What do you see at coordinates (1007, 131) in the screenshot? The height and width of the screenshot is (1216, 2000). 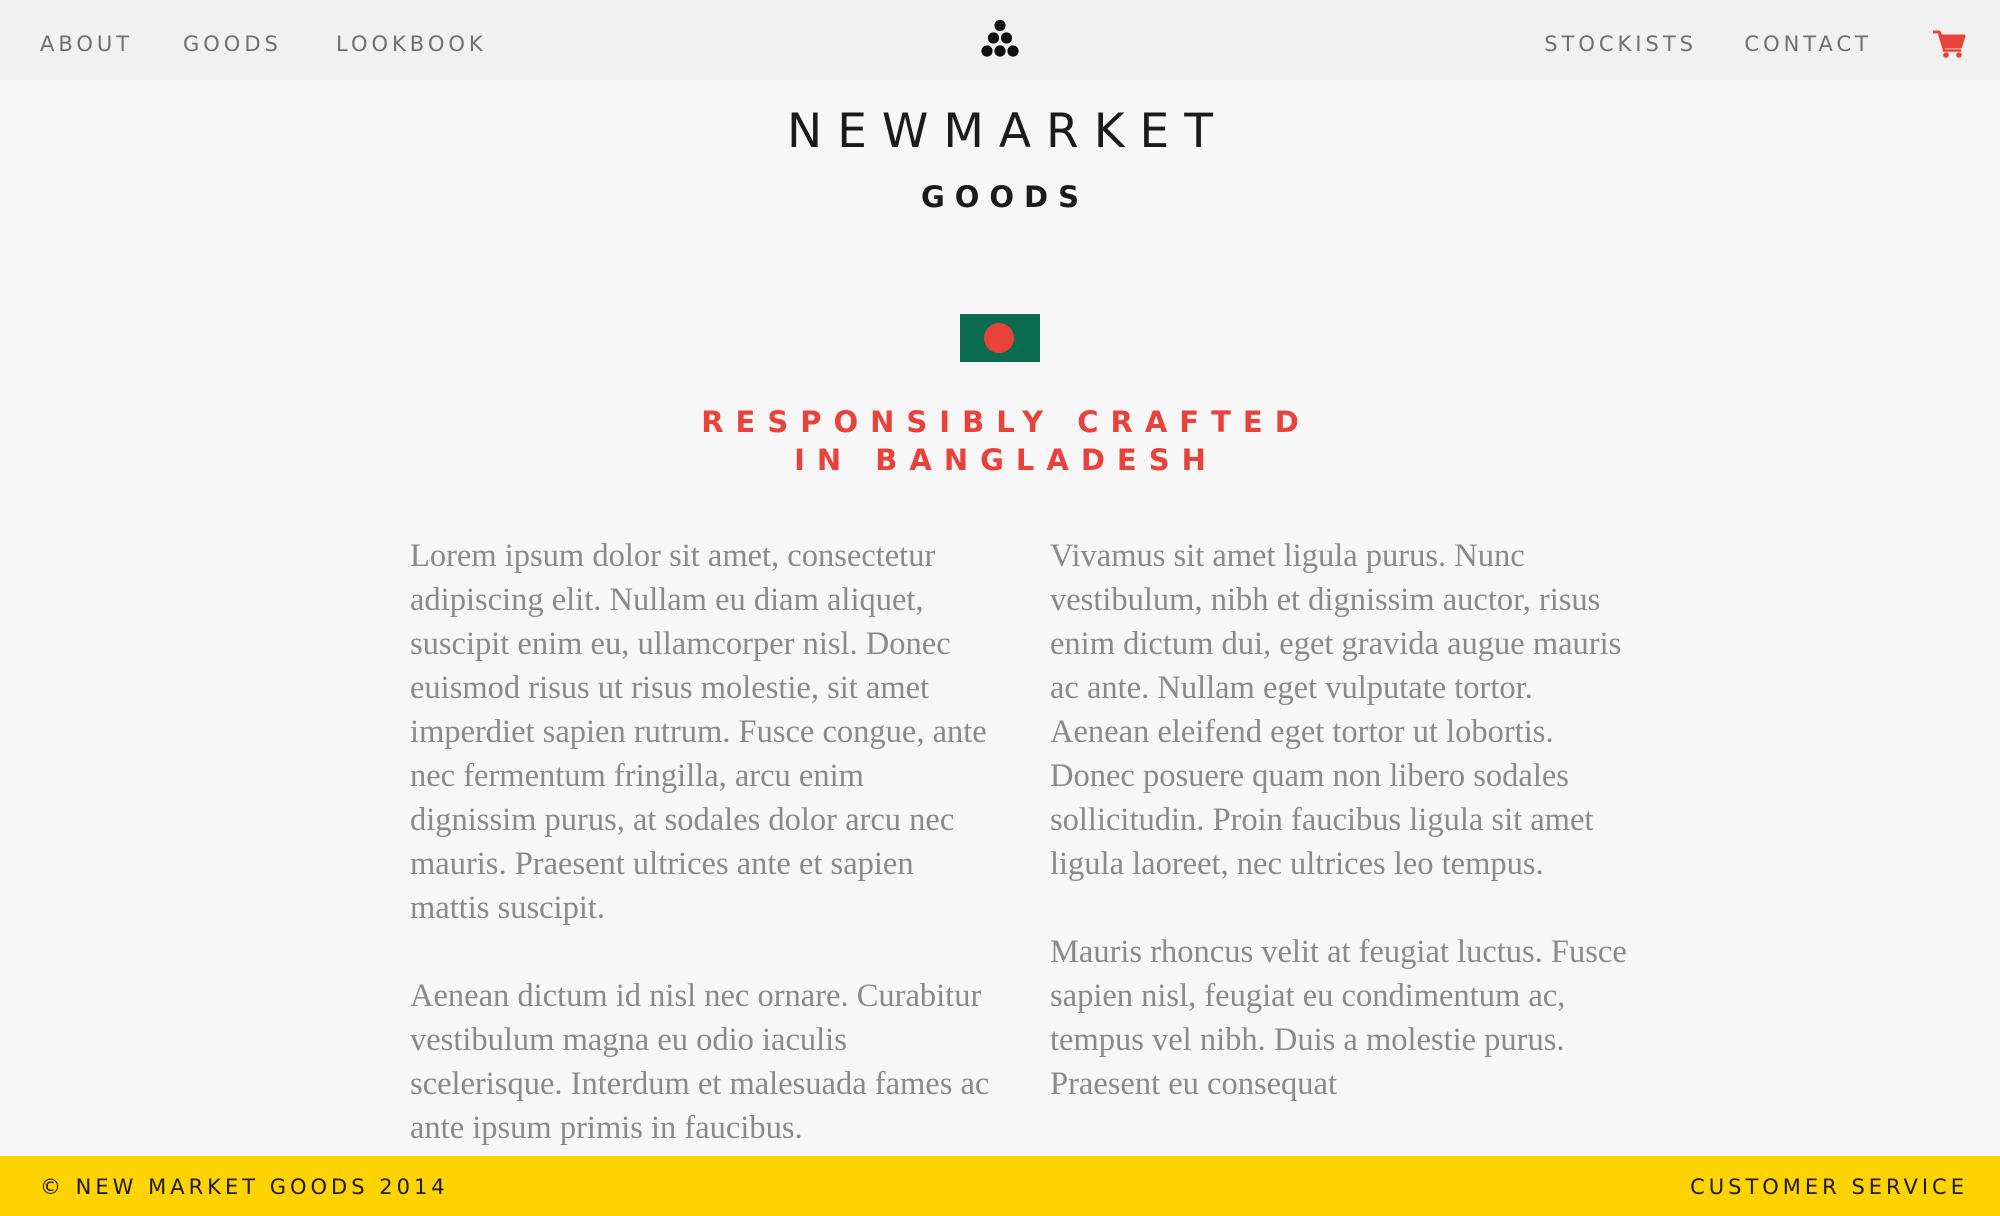 I see `brand-name: NEWMARKET` at bounding box center [1007, 131].